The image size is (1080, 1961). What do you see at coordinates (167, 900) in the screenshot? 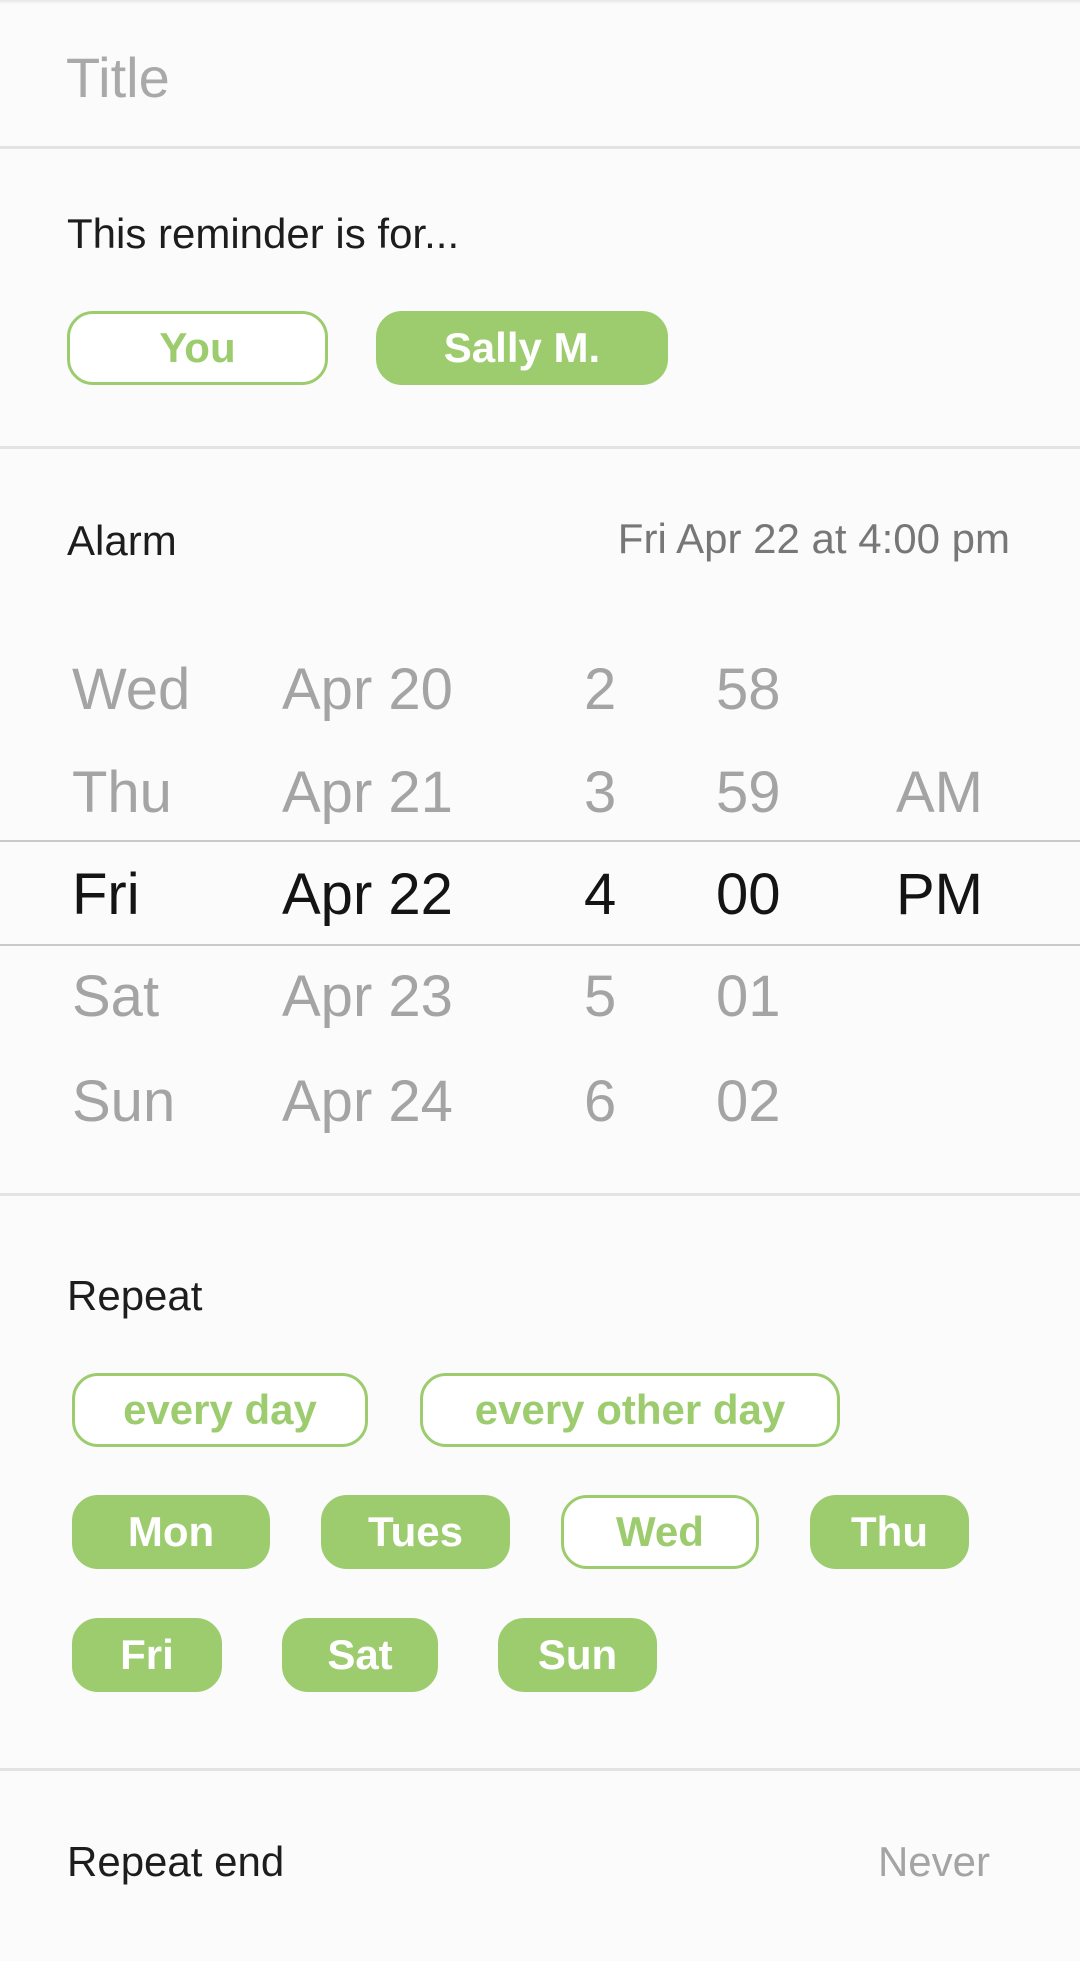
I see `weekday-wheel: Wed Thu Fri Sat Sun` at bounding box center [167, 900].